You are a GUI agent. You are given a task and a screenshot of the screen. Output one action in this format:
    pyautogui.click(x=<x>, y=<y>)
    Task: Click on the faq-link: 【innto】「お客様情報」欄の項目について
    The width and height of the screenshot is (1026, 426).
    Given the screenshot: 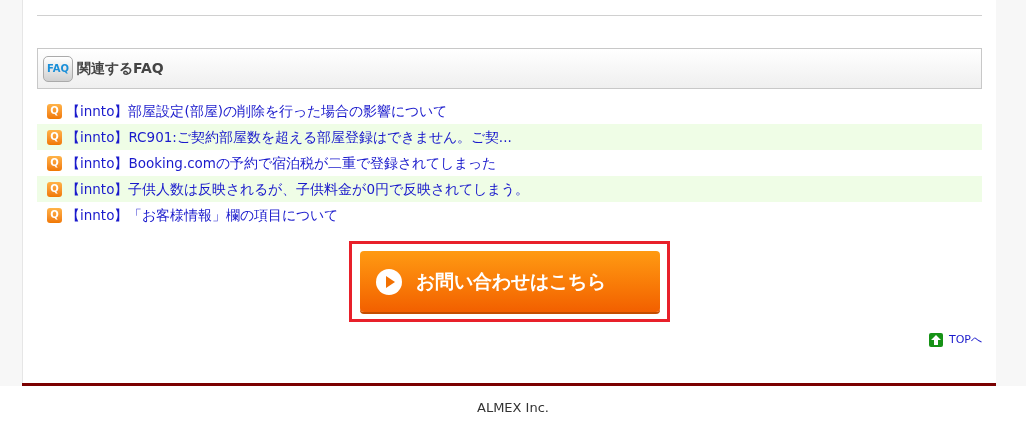 What is the action you would take?
    pyautogui.click(x=202, y=215)
    